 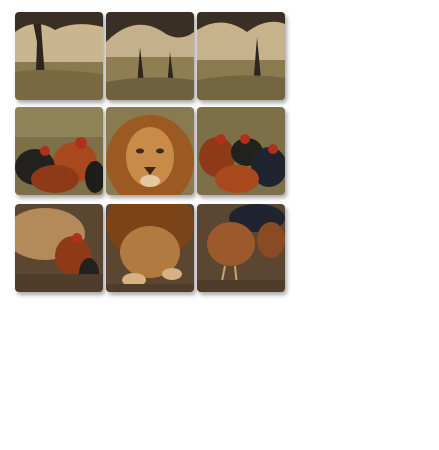 I want to click on tile-top-right, so click(x=241, y=56).